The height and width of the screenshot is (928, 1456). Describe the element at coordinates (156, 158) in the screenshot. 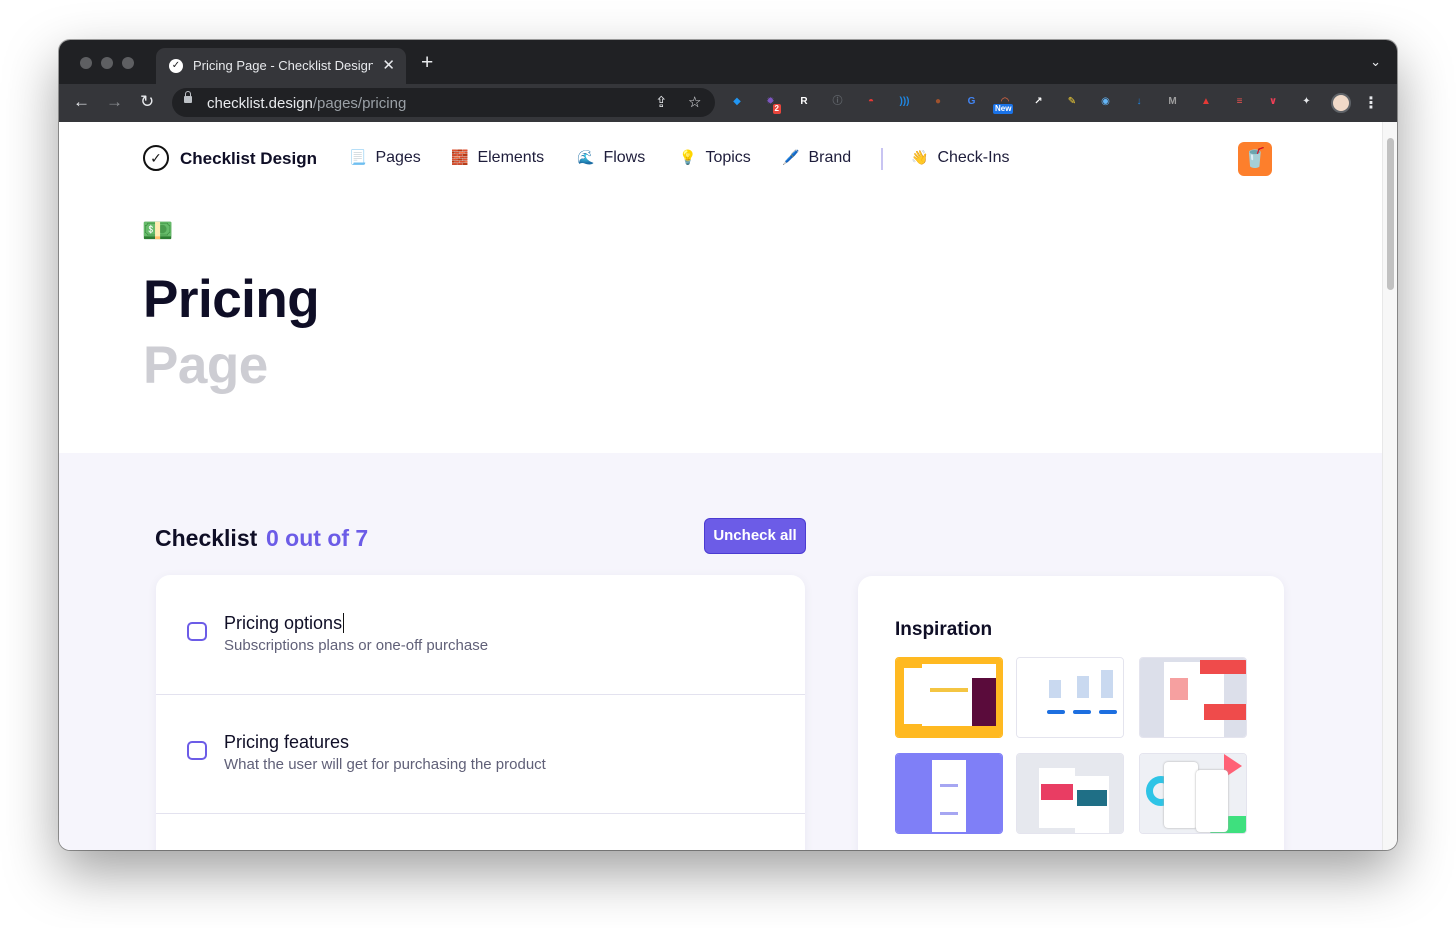

I see `checkmark-logo-icon: ✓` at that location.